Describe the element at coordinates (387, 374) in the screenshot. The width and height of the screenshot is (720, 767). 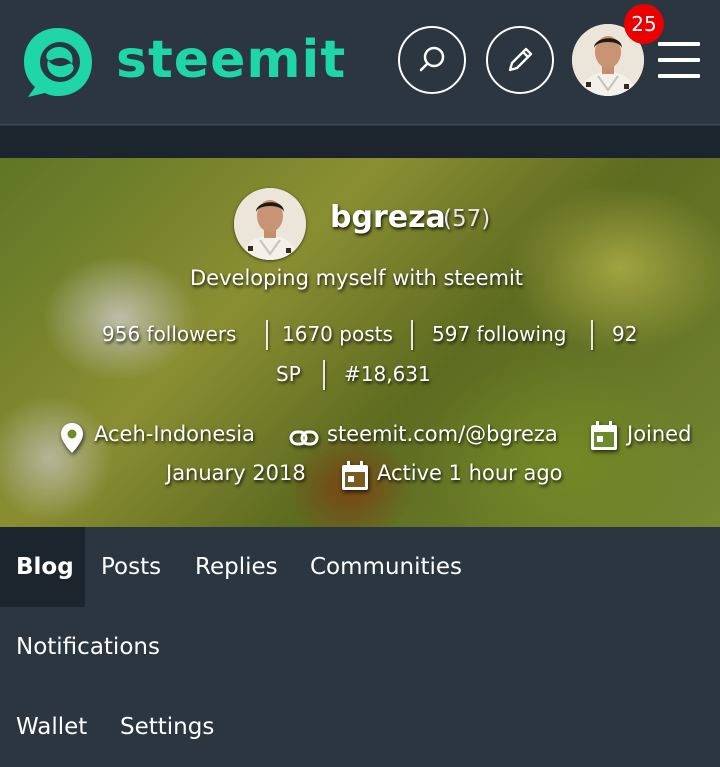
I see `profile-rank: #18,631` at that location.